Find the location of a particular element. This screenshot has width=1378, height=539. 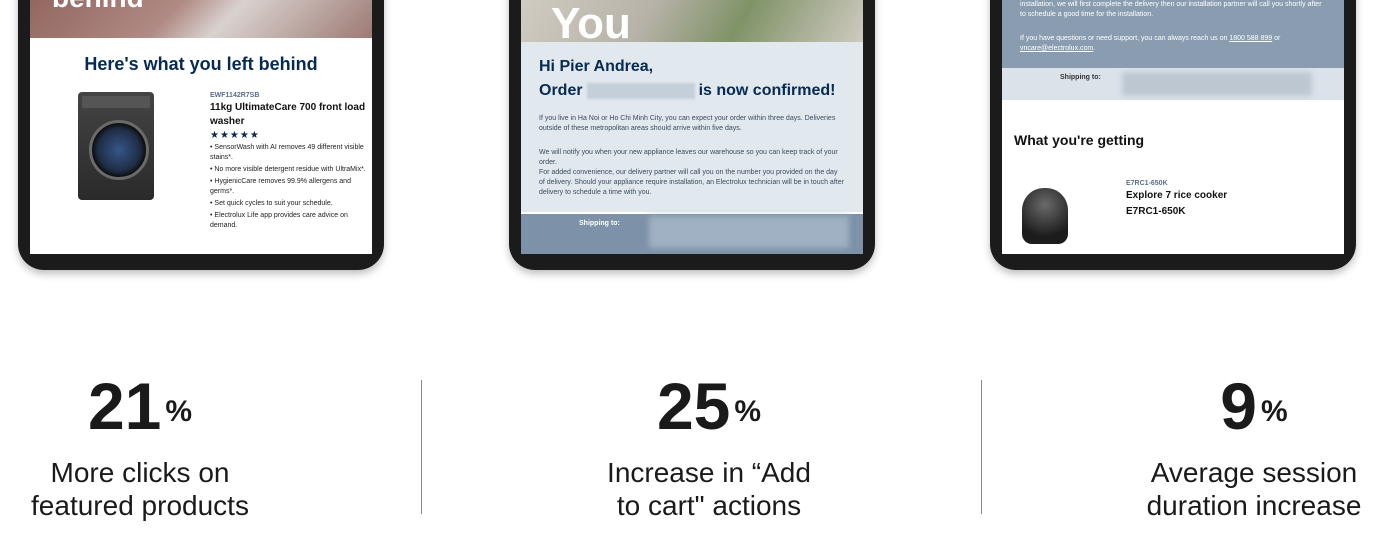

section-title: What you're getting is located at coordinates (1079, 140).